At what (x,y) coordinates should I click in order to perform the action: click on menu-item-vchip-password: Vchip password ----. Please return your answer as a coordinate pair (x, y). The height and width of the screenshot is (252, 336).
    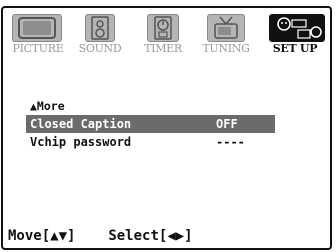
    Looking at the image, I should click on (150, 142).